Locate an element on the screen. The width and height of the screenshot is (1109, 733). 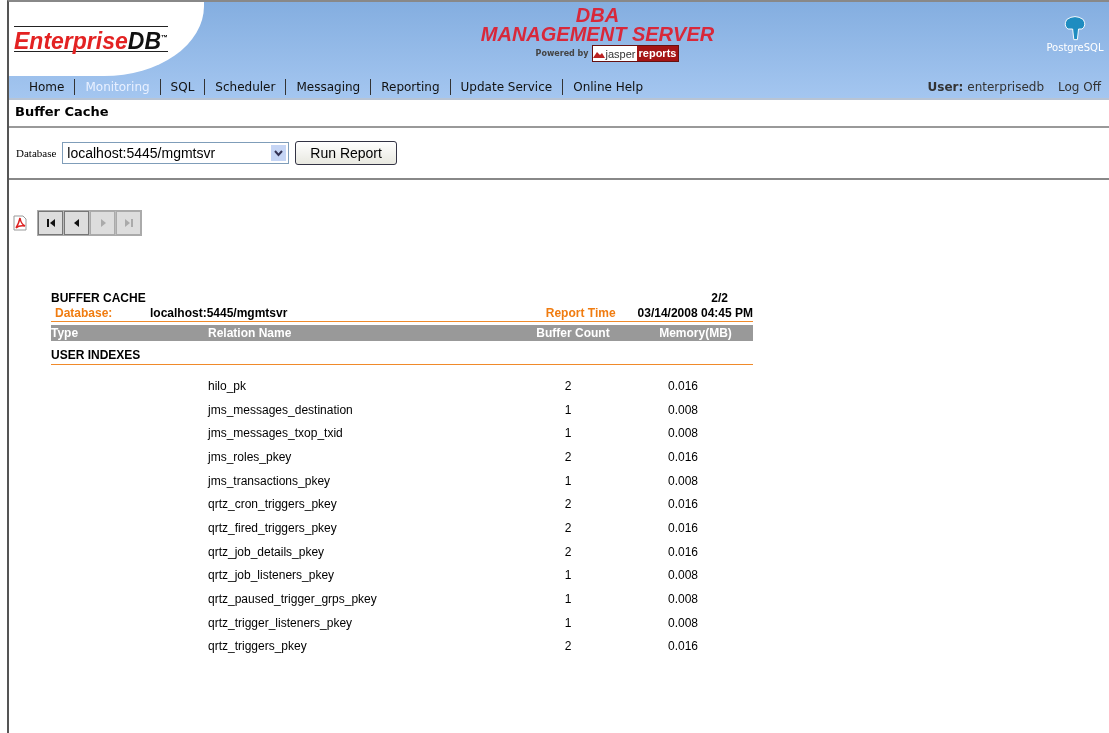
nav-tab: Update Service is located at coordinates (506, 87).